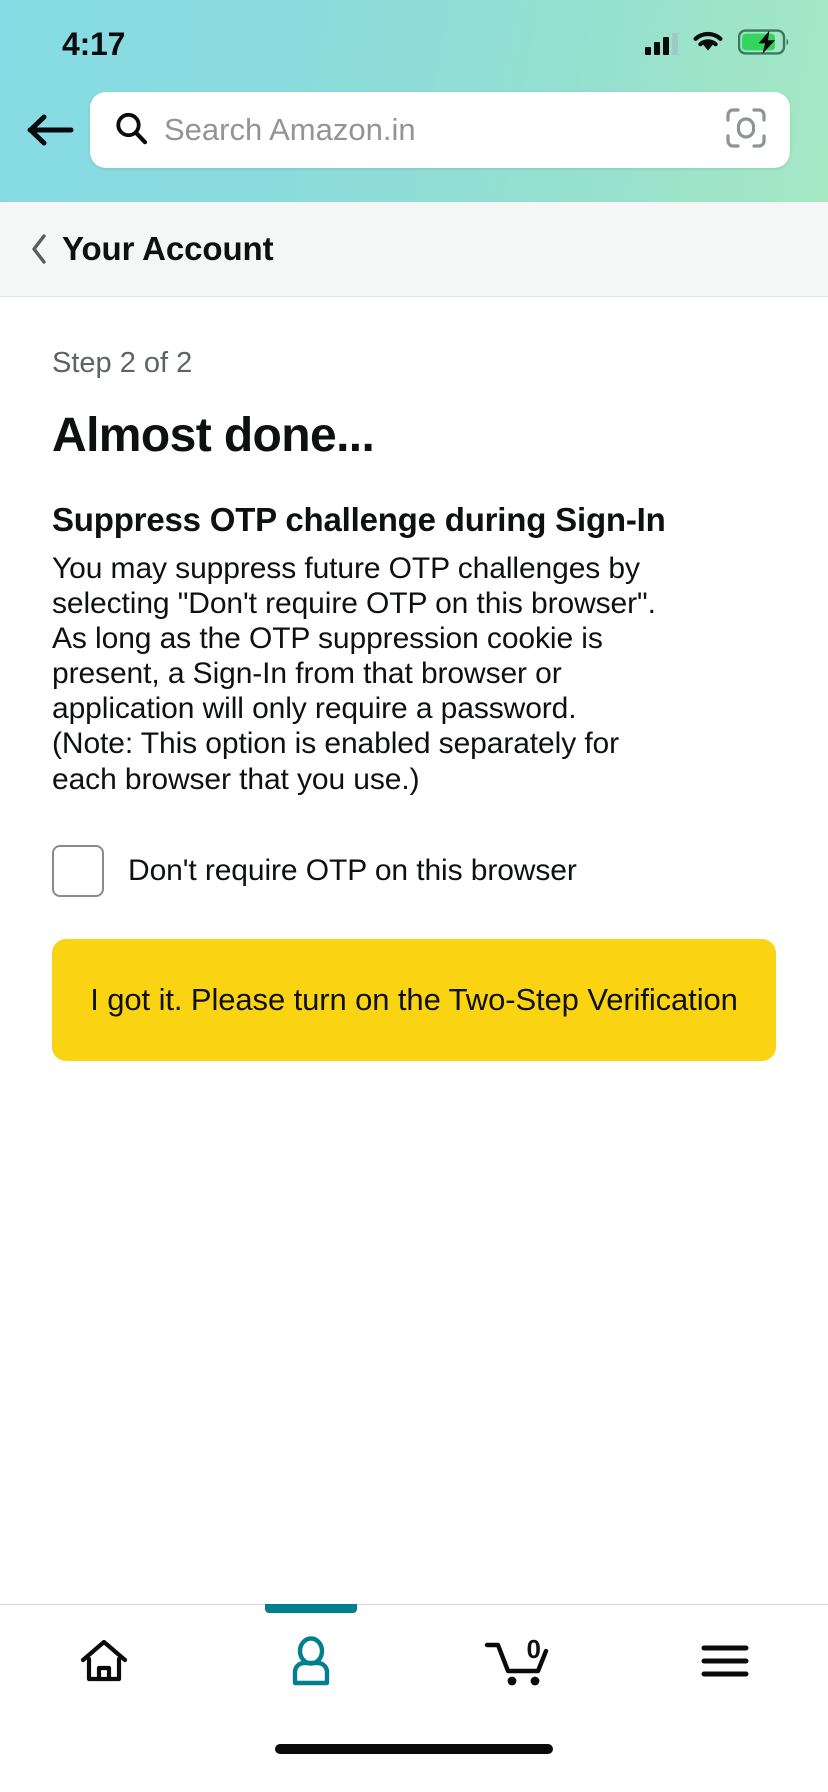  What do you see at coordinates (122, 363) in the screenshot?
I see `step-indicator: Step 2 of 2` at bounding box center [122, 363].